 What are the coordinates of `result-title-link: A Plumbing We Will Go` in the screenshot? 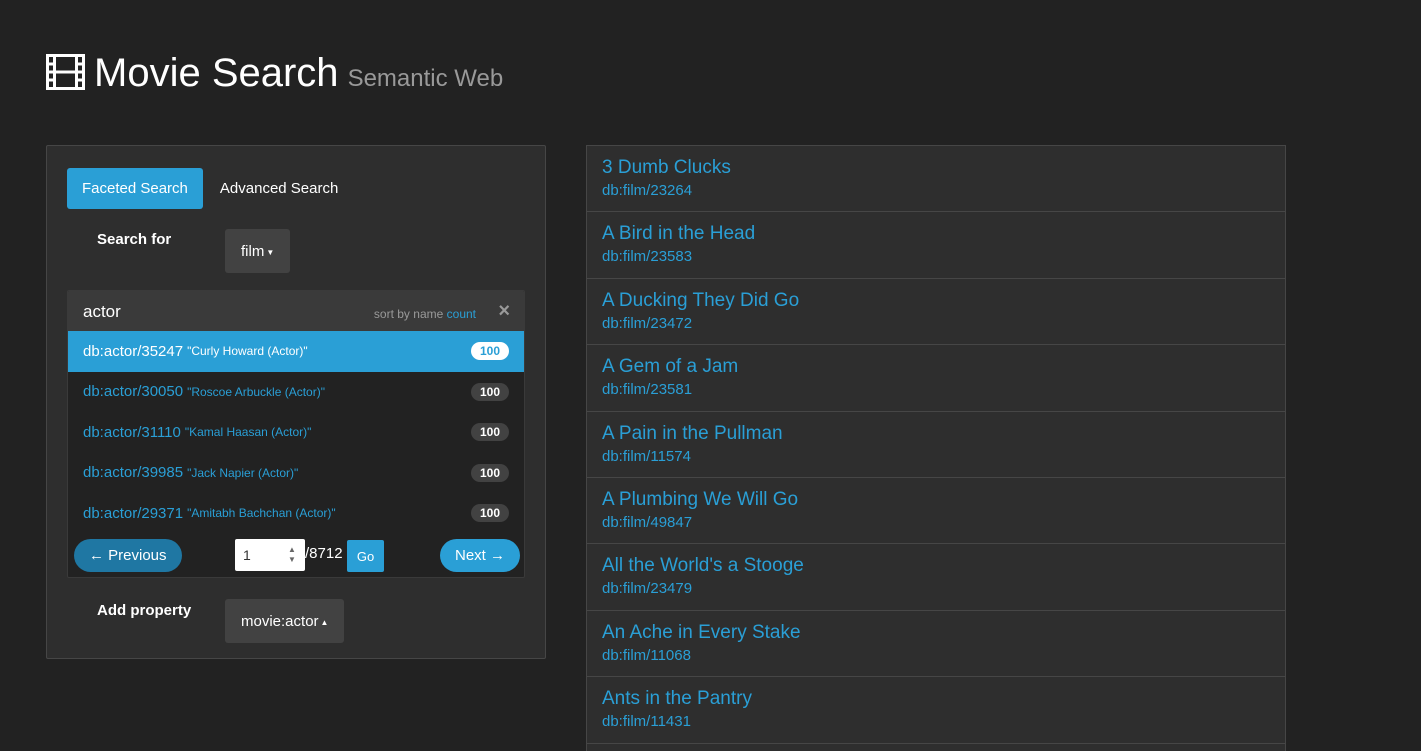 It's located at (936, 500).